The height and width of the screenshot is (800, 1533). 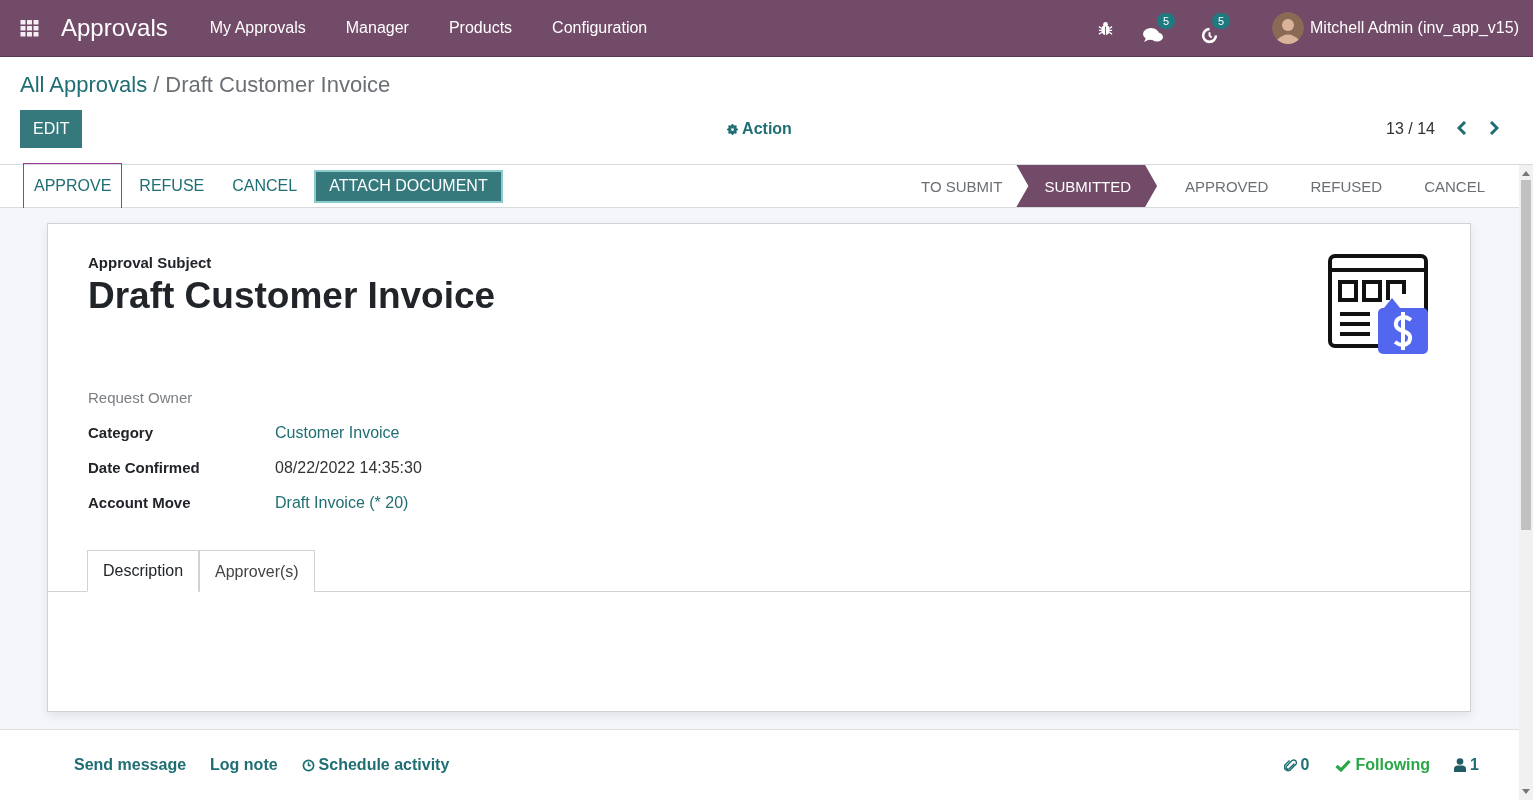 What do you see at coordinates (141, 397) in the screenshot?
I see `field-label: Request Owner` at bounding box center [141, 397].